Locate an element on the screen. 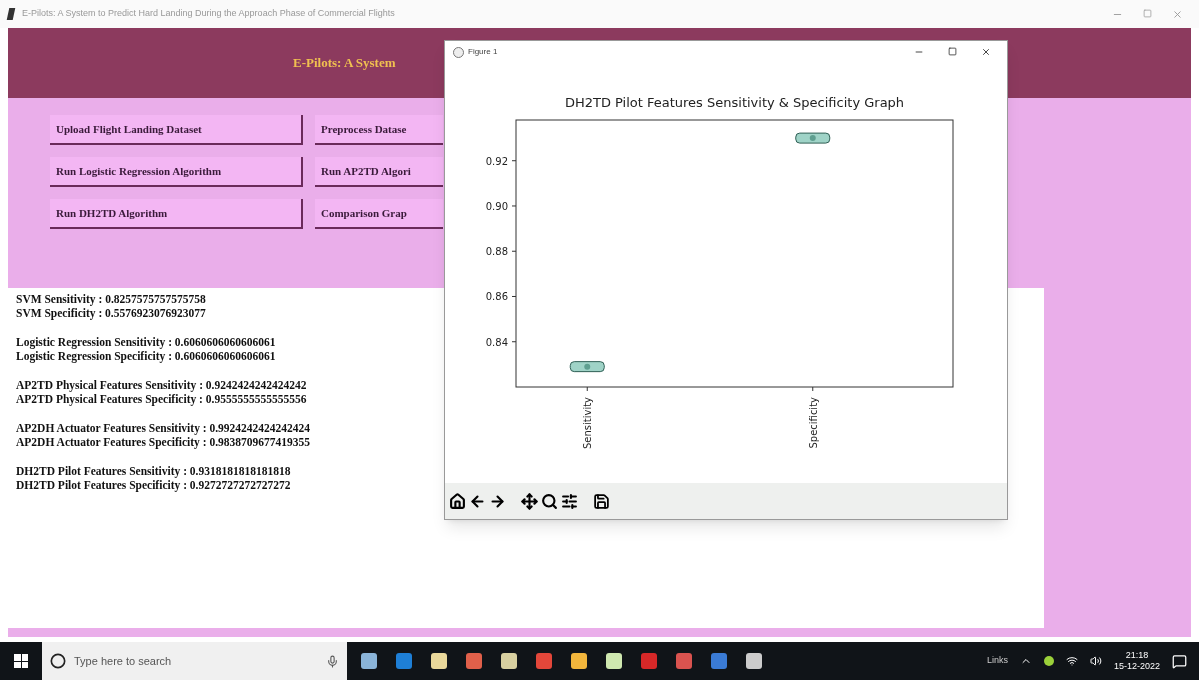 Image resolution: width=1199 pixels, height=680 pixels. result-line: SVM Sensitivity : 0.8257575757575758 is located at coordinates (111, 299).